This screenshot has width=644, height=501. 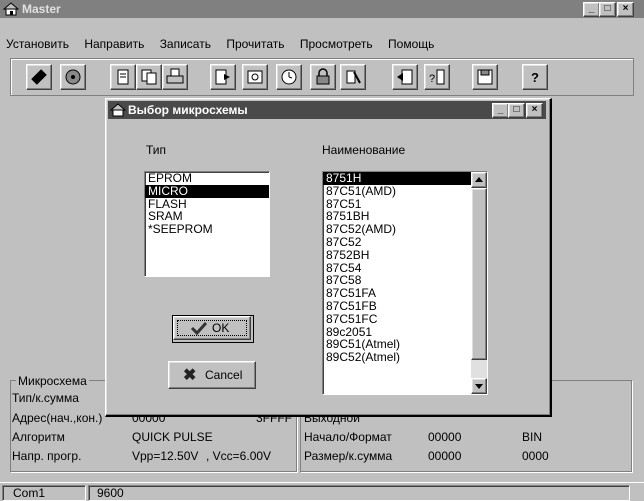 I want to click on type-item-micro: MICRO, so click(x=207, y=191).